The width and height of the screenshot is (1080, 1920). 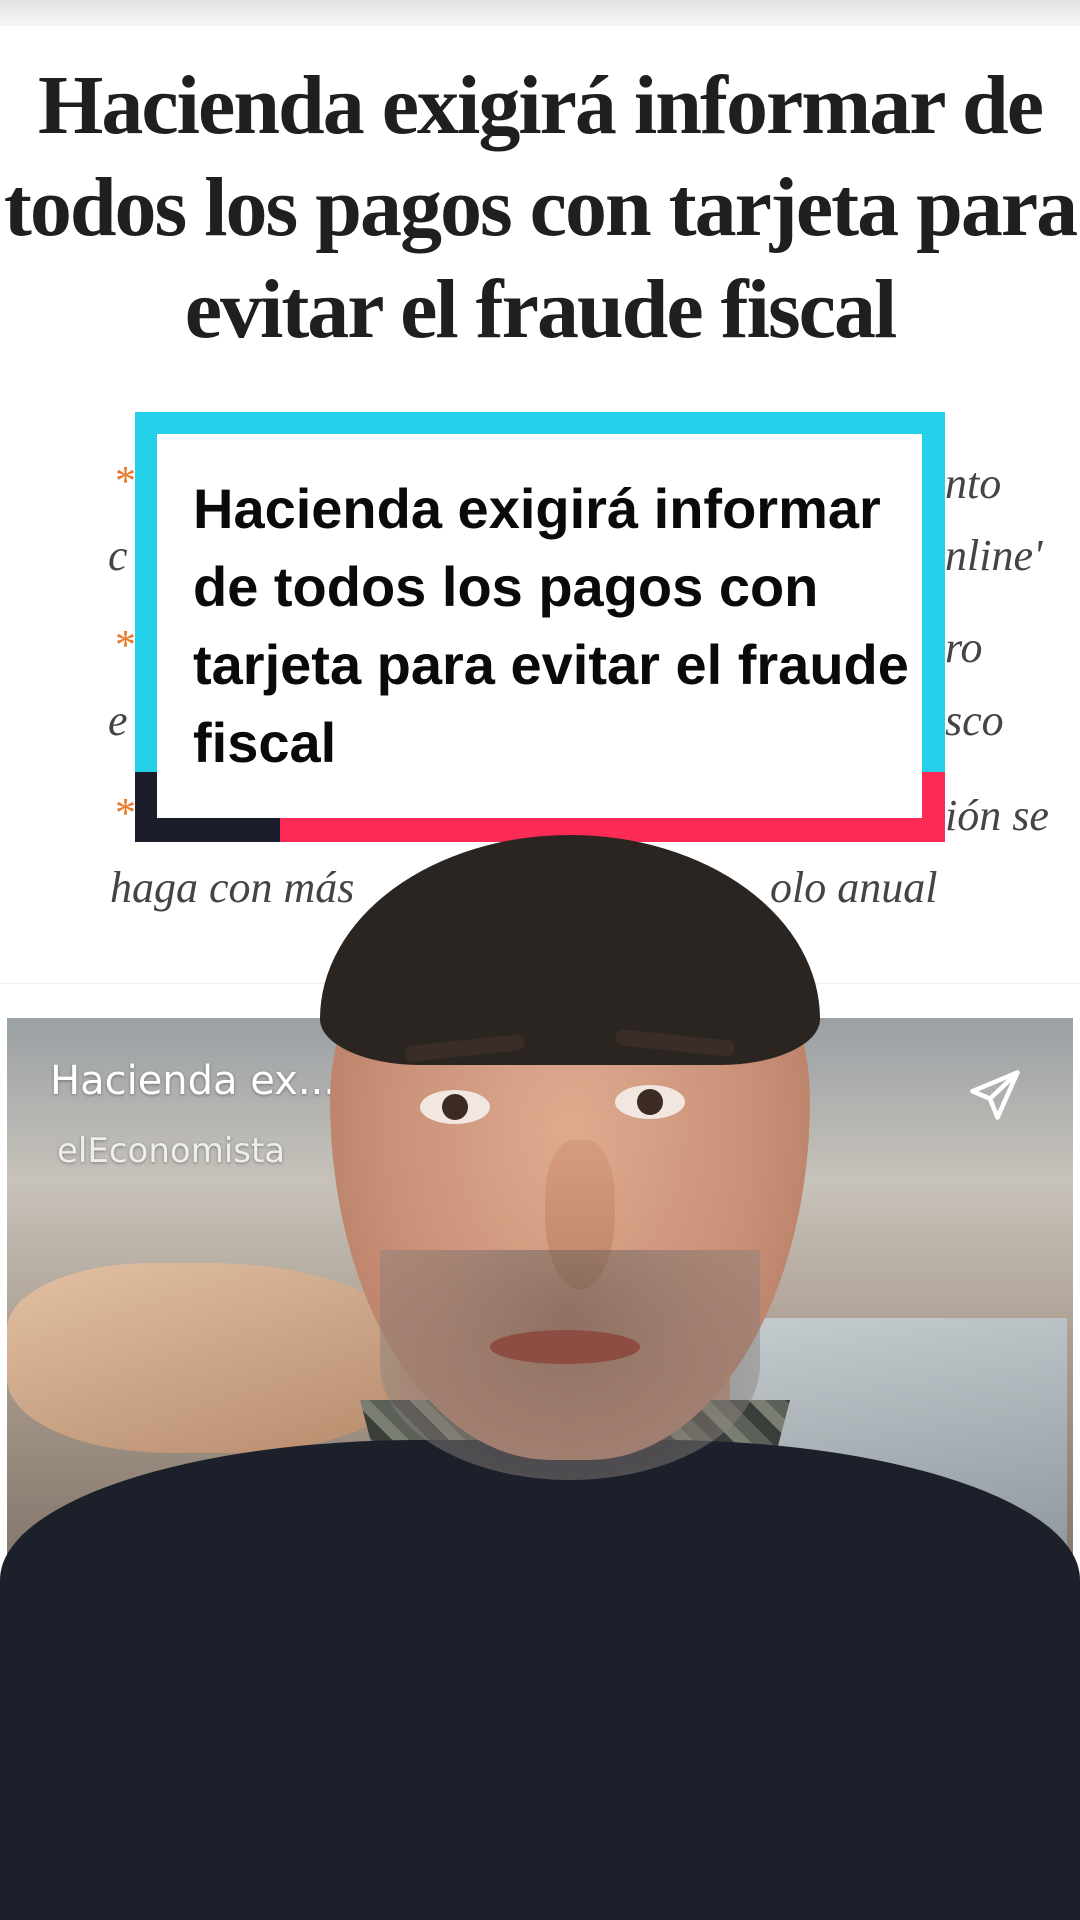 What do you see at coordinates (974, 720) in the screenshot?
I see `bullet-fragment: sco` at bounding box center [974, 720].